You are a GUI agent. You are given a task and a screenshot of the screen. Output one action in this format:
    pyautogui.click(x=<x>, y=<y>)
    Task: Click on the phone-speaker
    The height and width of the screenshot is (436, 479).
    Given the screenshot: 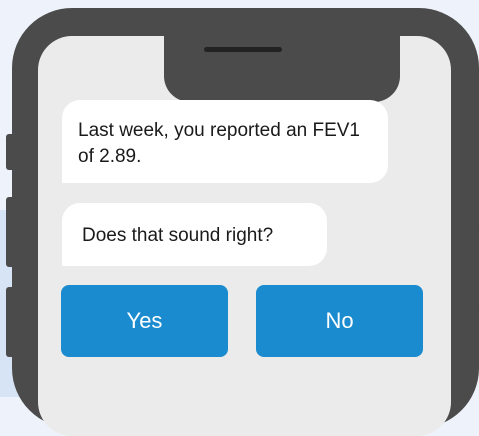 What is the action you would take?
    pyautogui.click(x=243, y=49)
    